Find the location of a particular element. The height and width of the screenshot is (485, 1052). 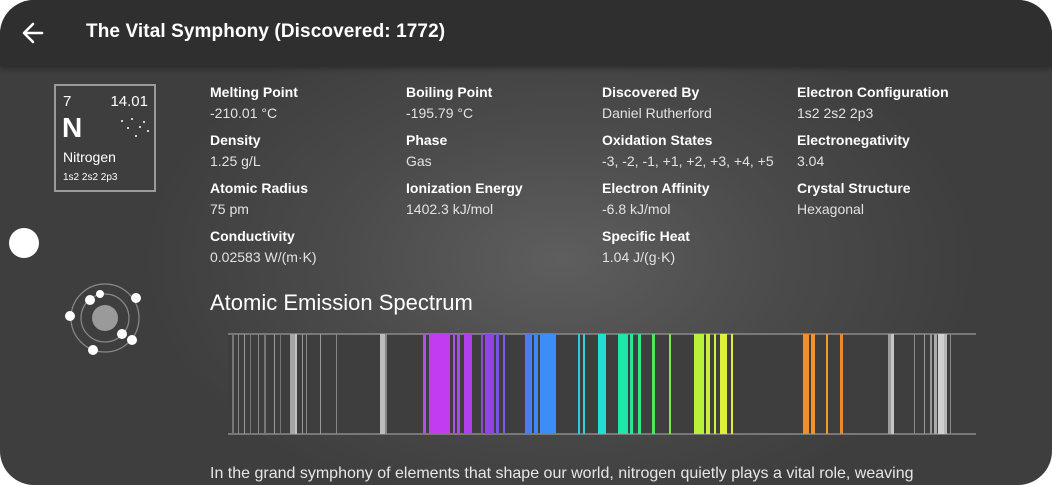

back-button is located at coordinates (34, 33).